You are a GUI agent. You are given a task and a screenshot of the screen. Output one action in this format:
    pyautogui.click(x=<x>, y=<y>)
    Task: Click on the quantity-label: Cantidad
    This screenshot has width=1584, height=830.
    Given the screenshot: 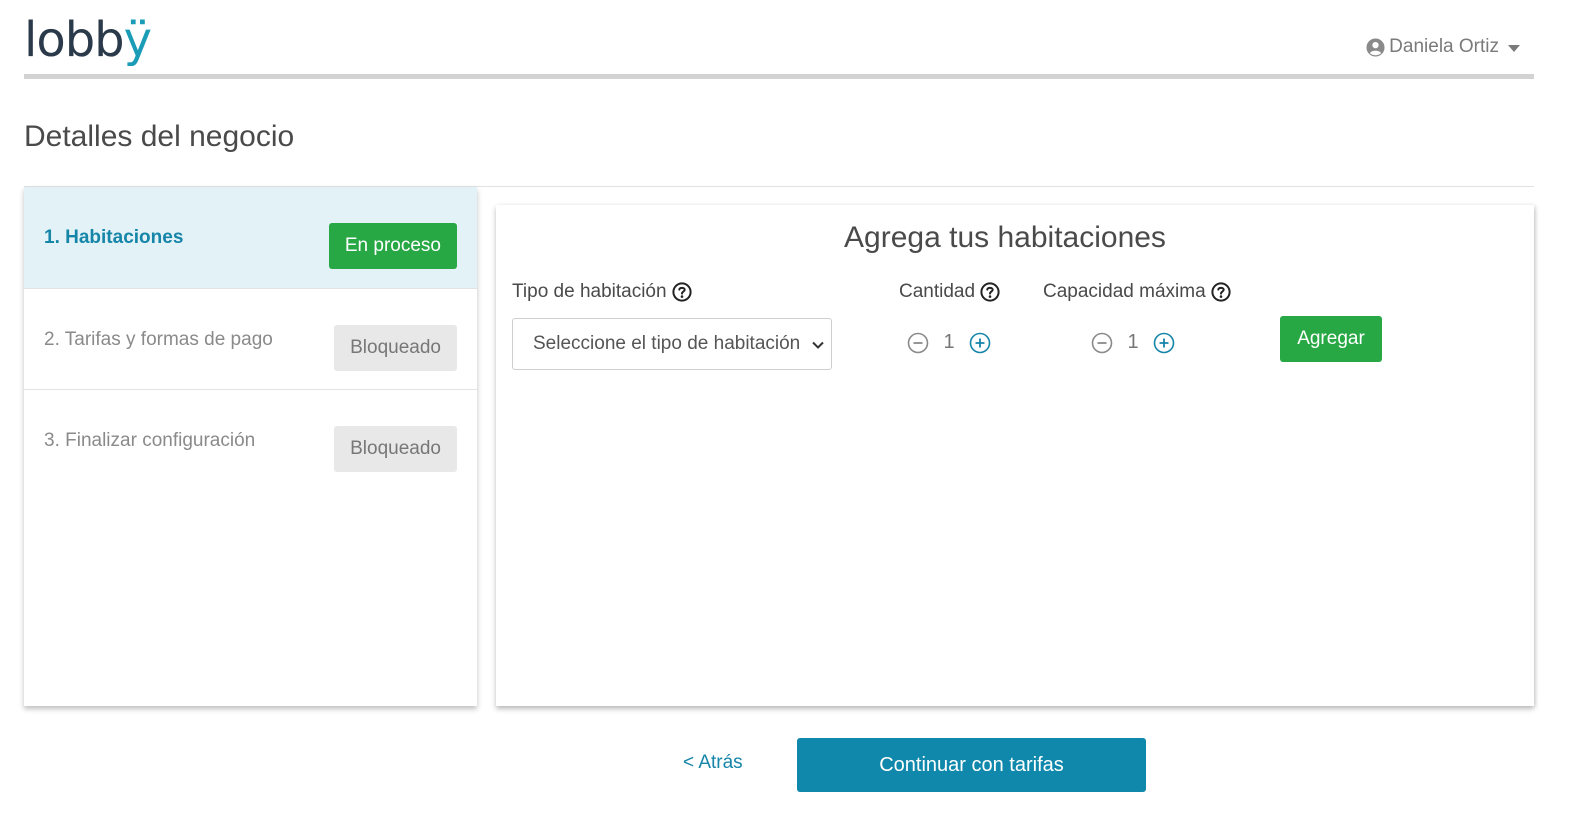 What is the action you would take?
    pyautogui.click(x=949, y=292)
    